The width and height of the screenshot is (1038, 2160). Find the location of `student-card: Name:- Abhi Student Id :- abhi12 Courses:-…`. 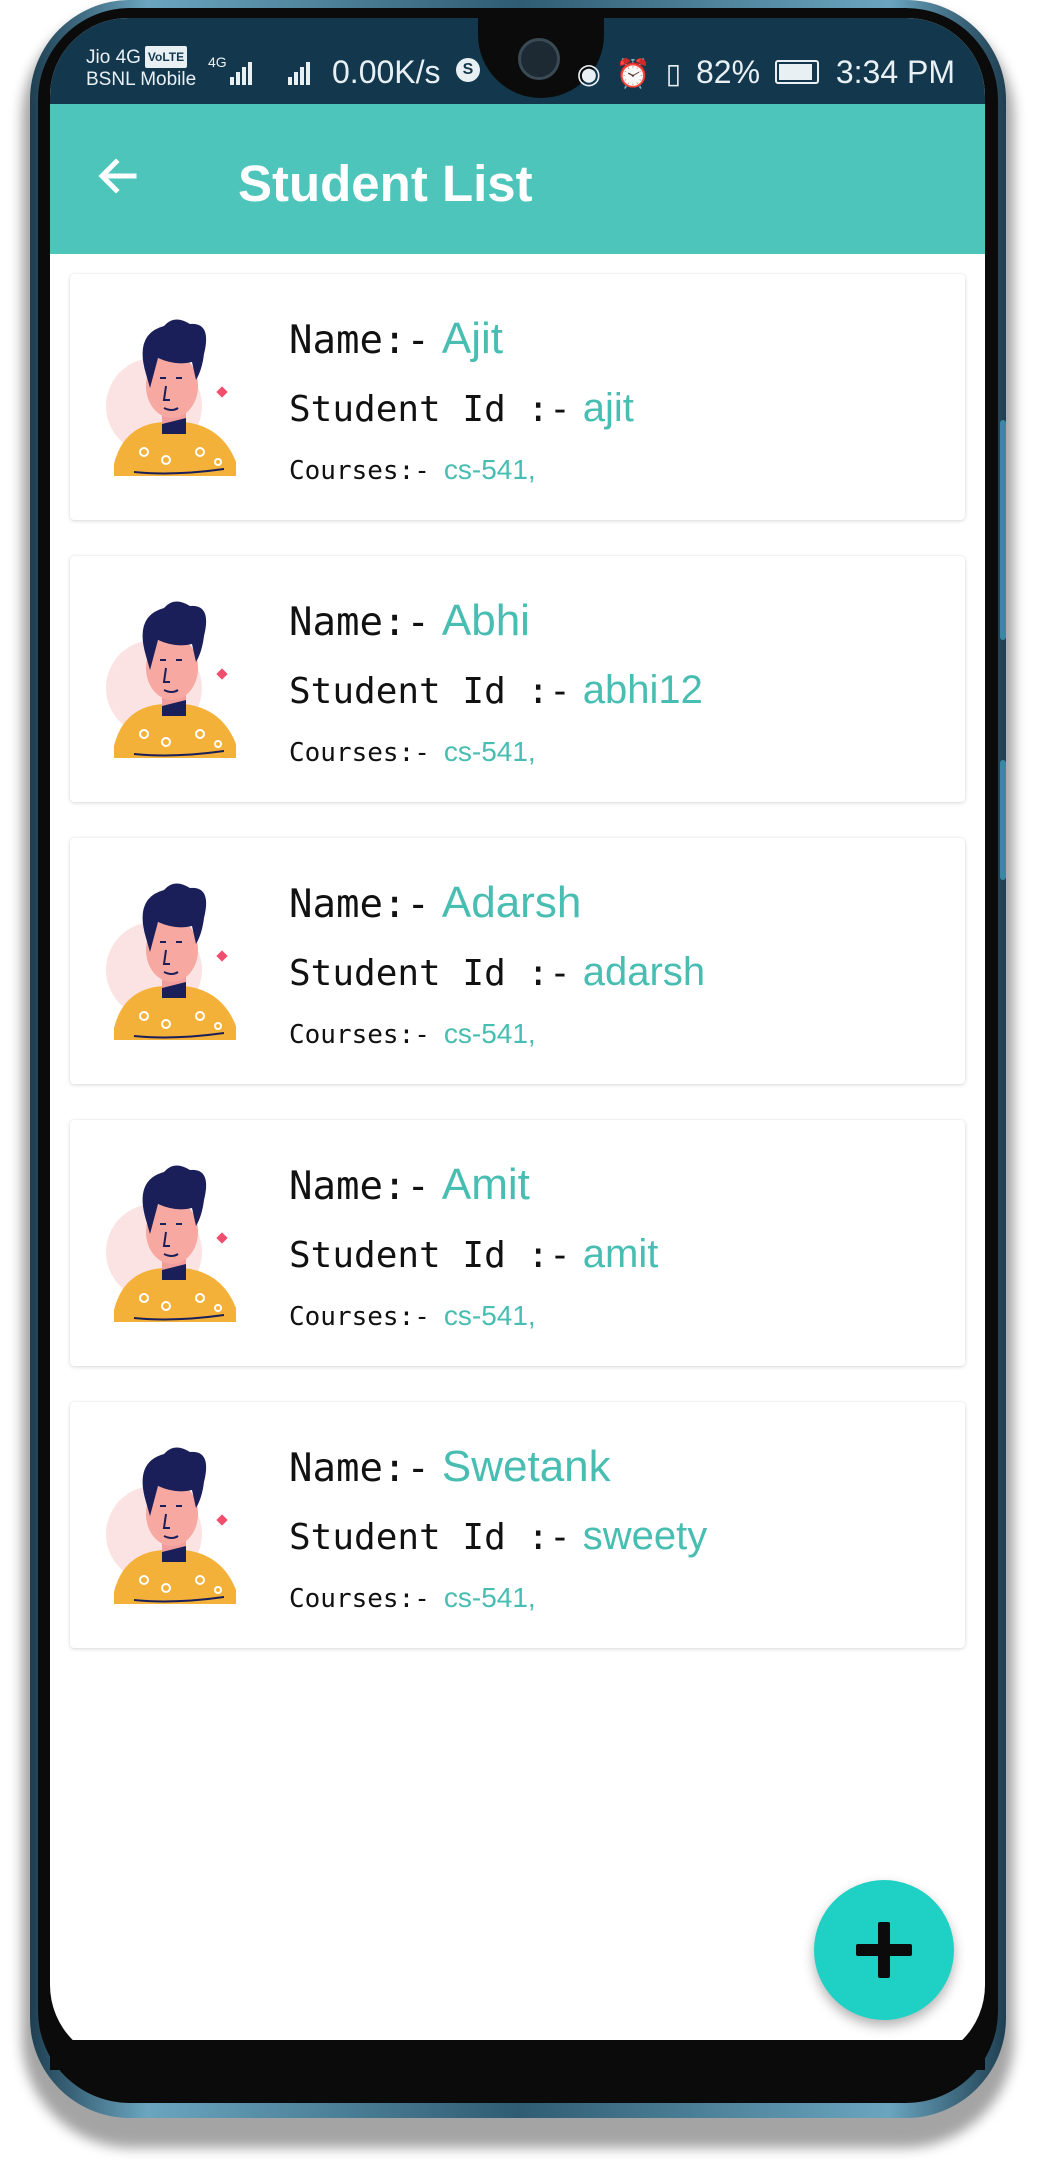

student-card: Name:- Abhi Student Id :- abhi12 Courses:-… is located at coordinates (517, 679).